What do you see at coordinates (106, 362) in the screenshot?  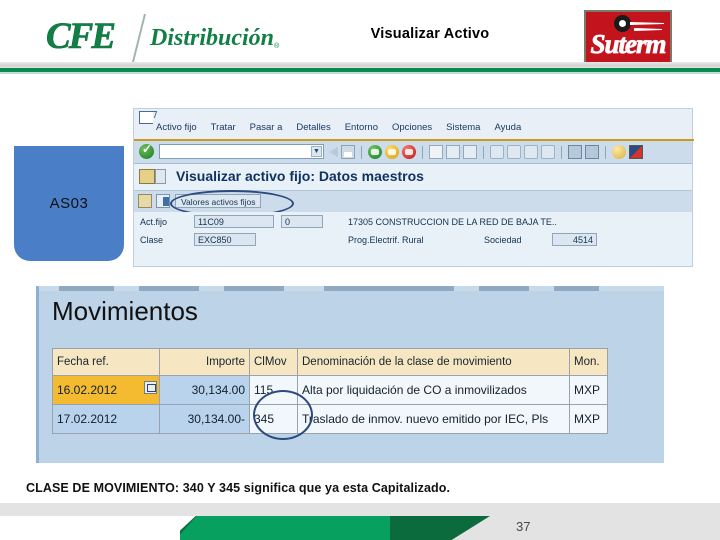 I see `column-header-fecha: Fecha ref.` at bounding box center [106, 362].